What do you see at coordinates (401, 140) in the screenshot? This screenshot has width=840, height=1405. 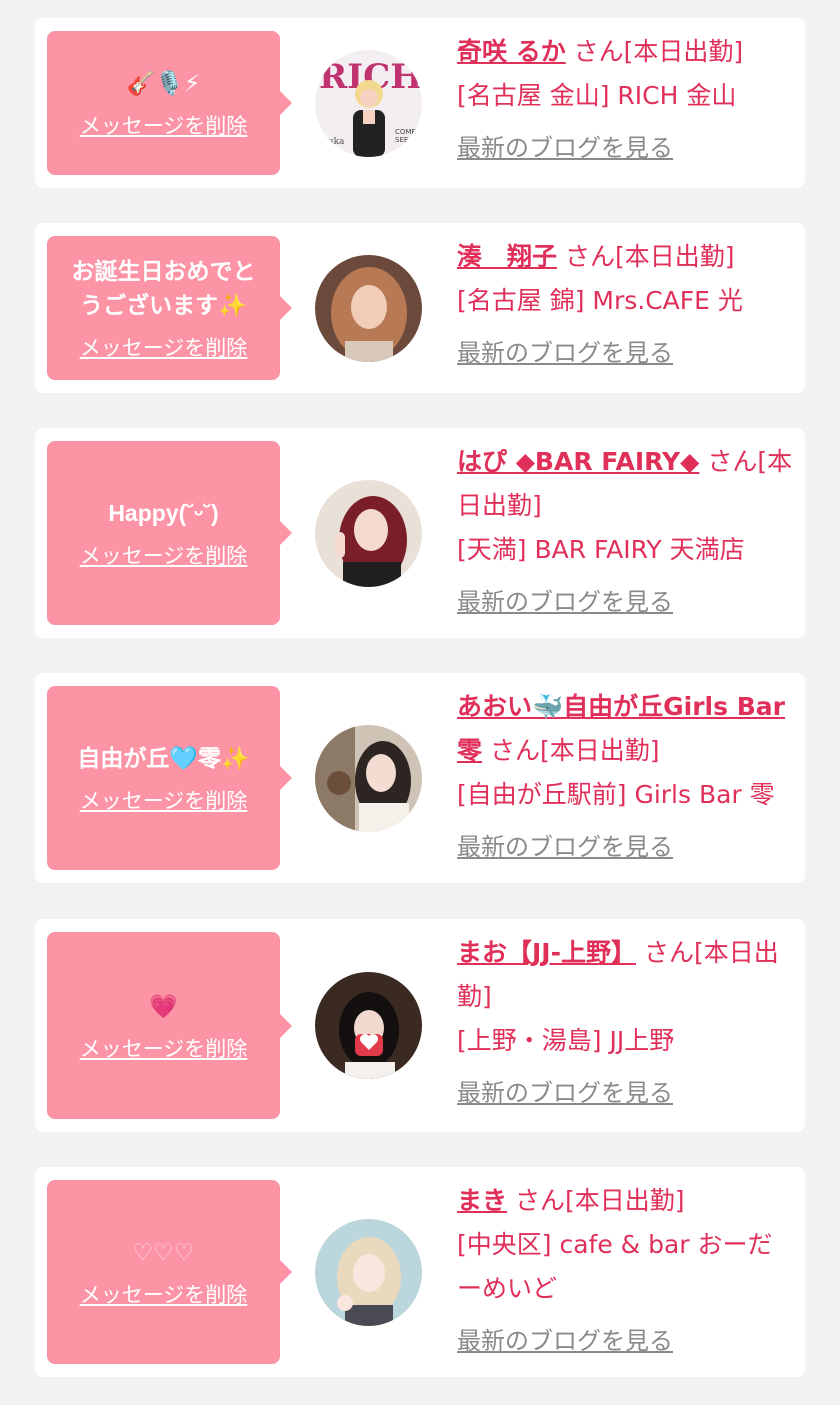 I see `svg-text: SEE` at bounding box center [401, 140].